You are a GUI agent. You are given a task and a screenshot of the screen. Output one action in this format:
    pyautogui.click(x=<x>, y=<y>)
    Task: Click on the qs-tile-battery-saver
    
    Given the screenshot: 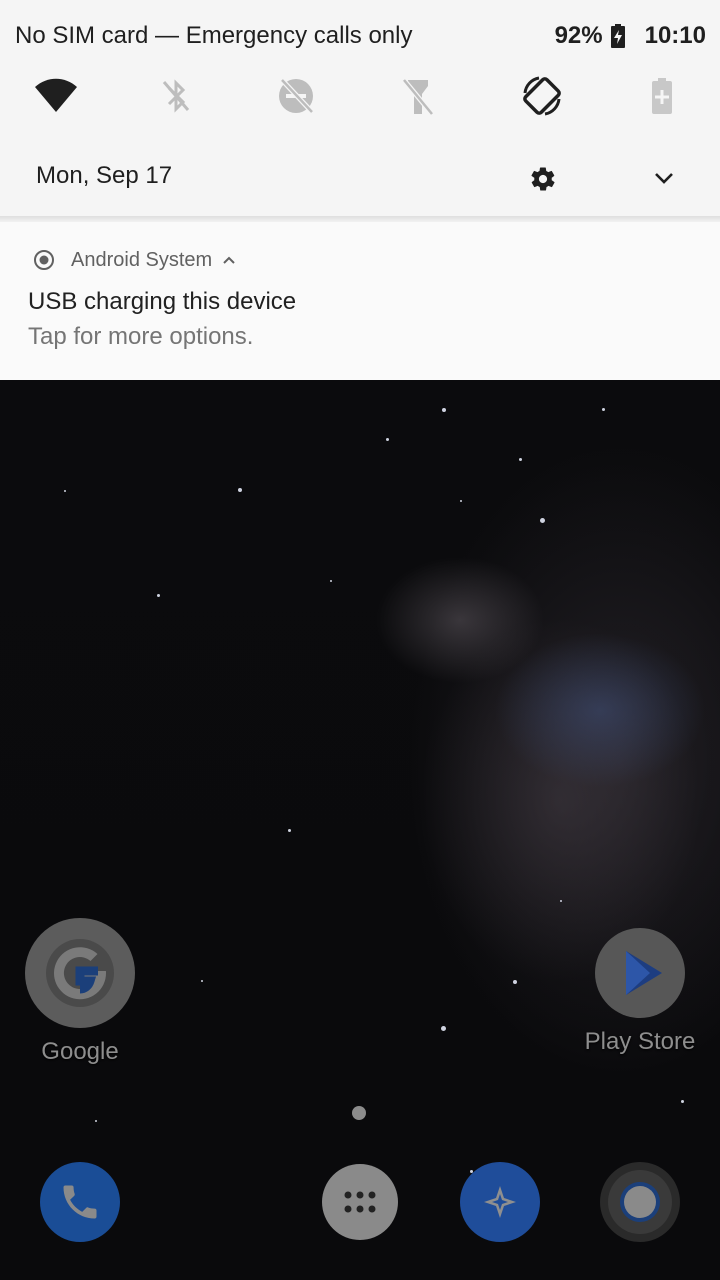 What is the action you would take?
    pyautogui.click(x=662, y=96)
    